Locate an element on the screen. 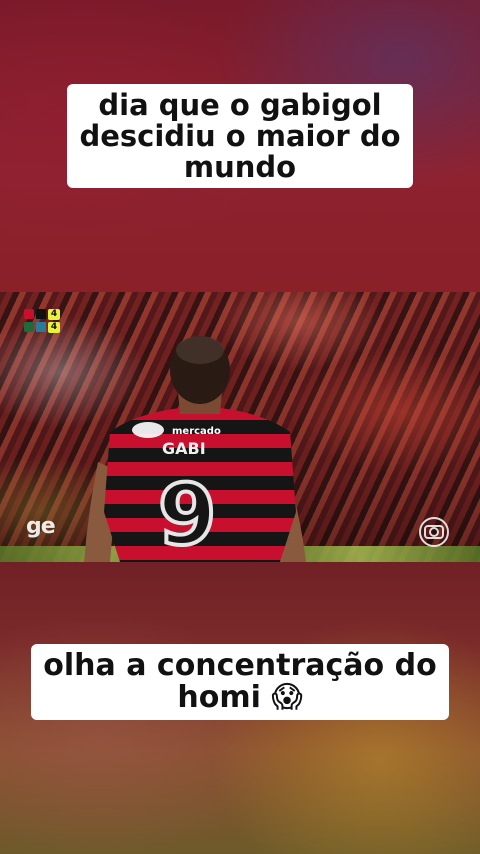 The image size is (480, 854). player-figure: mercado GABI 9 is located at coordinates (195, 449).